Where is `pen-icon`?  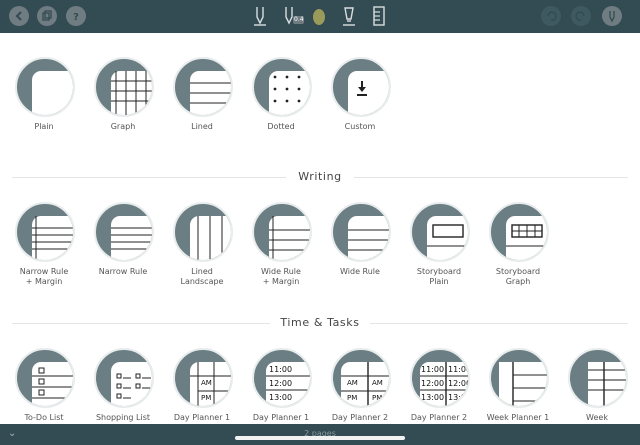
pen-icon is located at coordinates (260, 16).